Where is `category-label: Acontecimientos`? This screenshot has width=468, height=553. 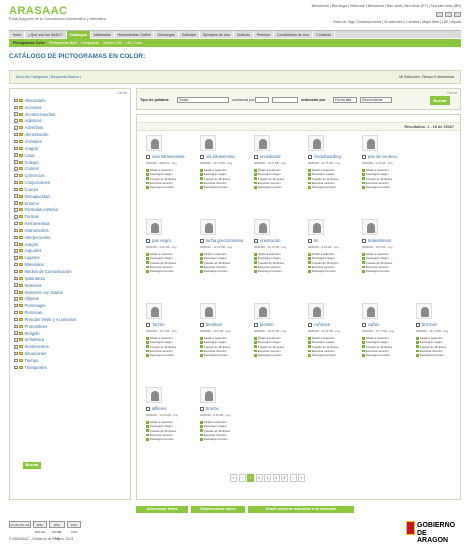 category-label: Acontecimientos is located at coordinates (40, 114).